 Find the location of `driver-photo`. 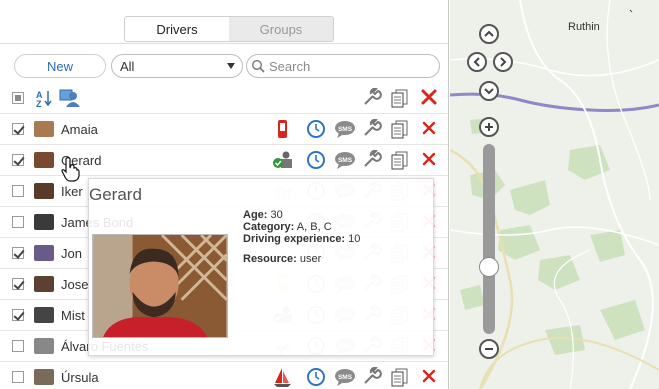

driver-photo is located at coordinates (160, 286).